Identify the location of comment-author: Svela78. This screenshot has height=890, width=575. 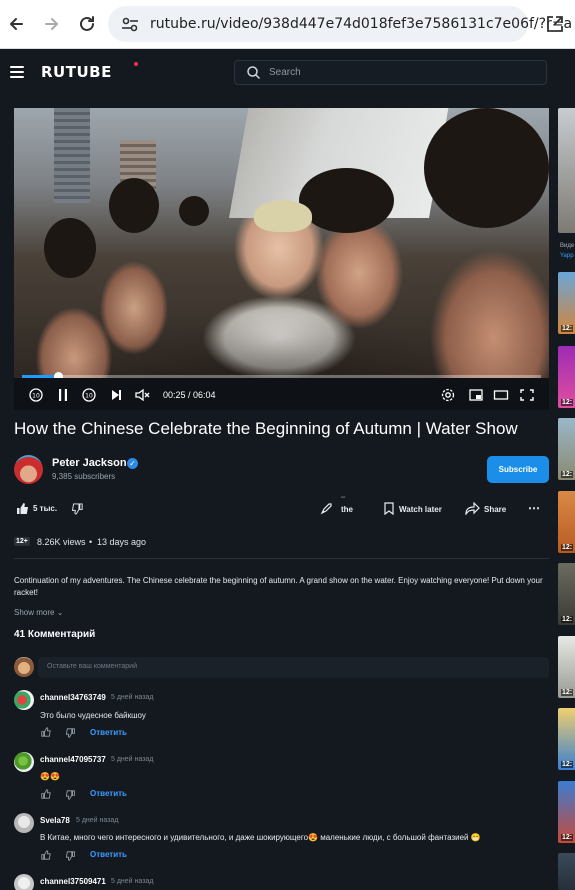
(55, 820).